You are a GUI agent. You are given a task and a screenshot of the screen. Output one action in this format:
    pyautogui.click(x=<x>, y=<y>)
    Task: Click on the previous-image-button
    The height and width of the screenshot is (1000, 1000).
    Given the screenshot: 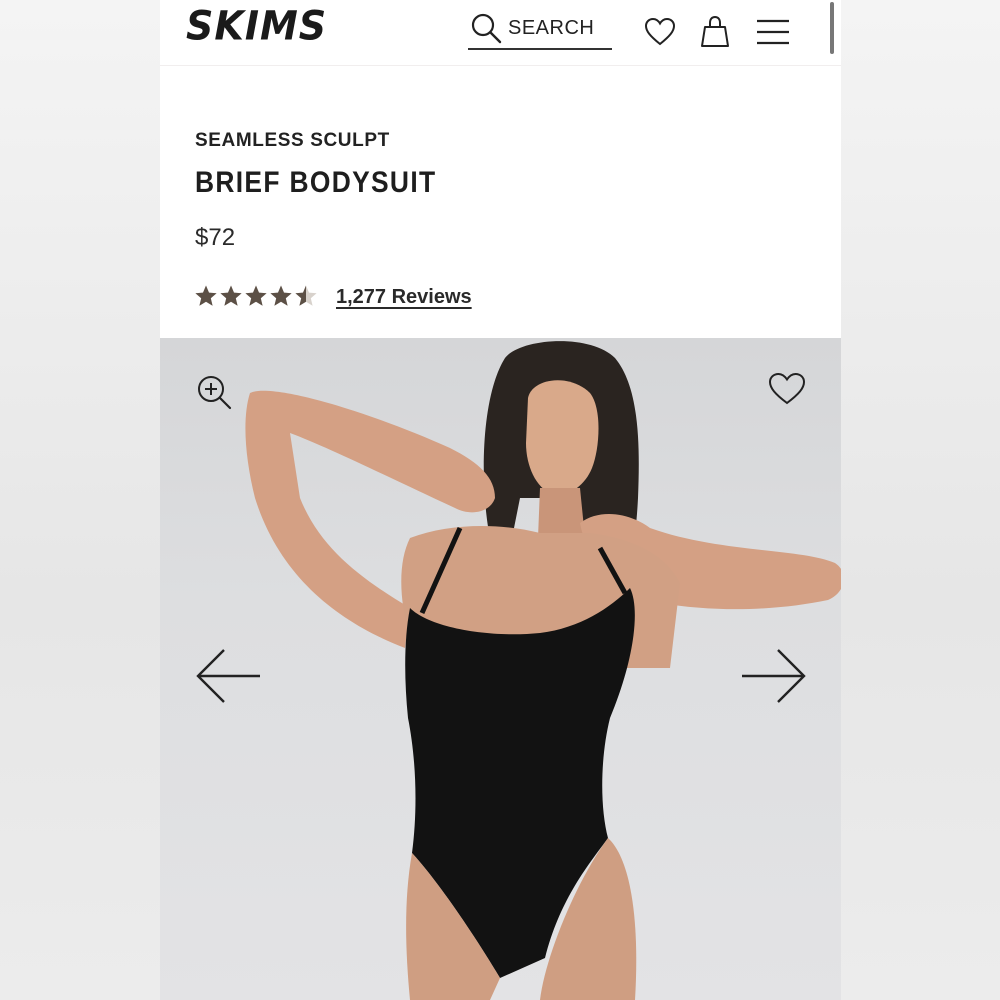 What is the action you would take?
    pyautogui.click(x=229, y=676)
    